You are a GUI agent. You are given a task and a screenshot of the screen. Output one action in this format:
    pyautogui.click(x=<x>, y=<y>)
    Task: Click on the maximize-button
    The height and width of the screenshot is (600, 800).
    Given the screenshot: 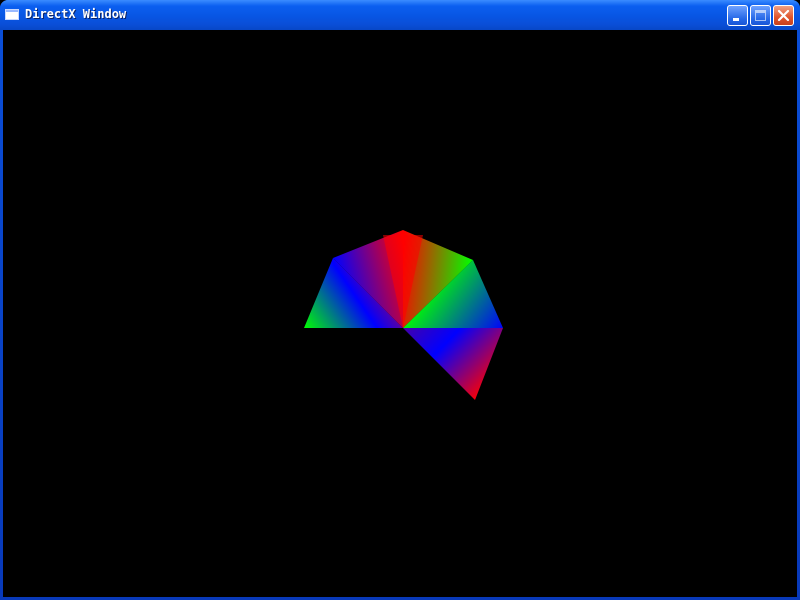 What is the action you would take?
    pyautogui.click(x=760, y=15)
    